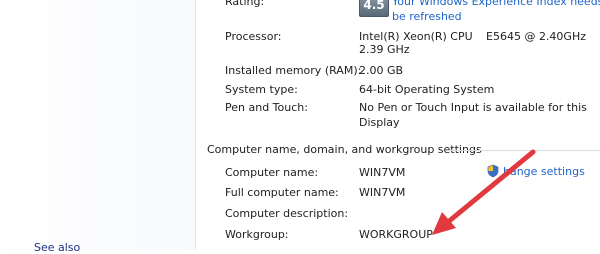 The height and width of the screenshot is (254, 600). I want to click on pen-touch-label: Pen and Touch:, so click(266, 107).